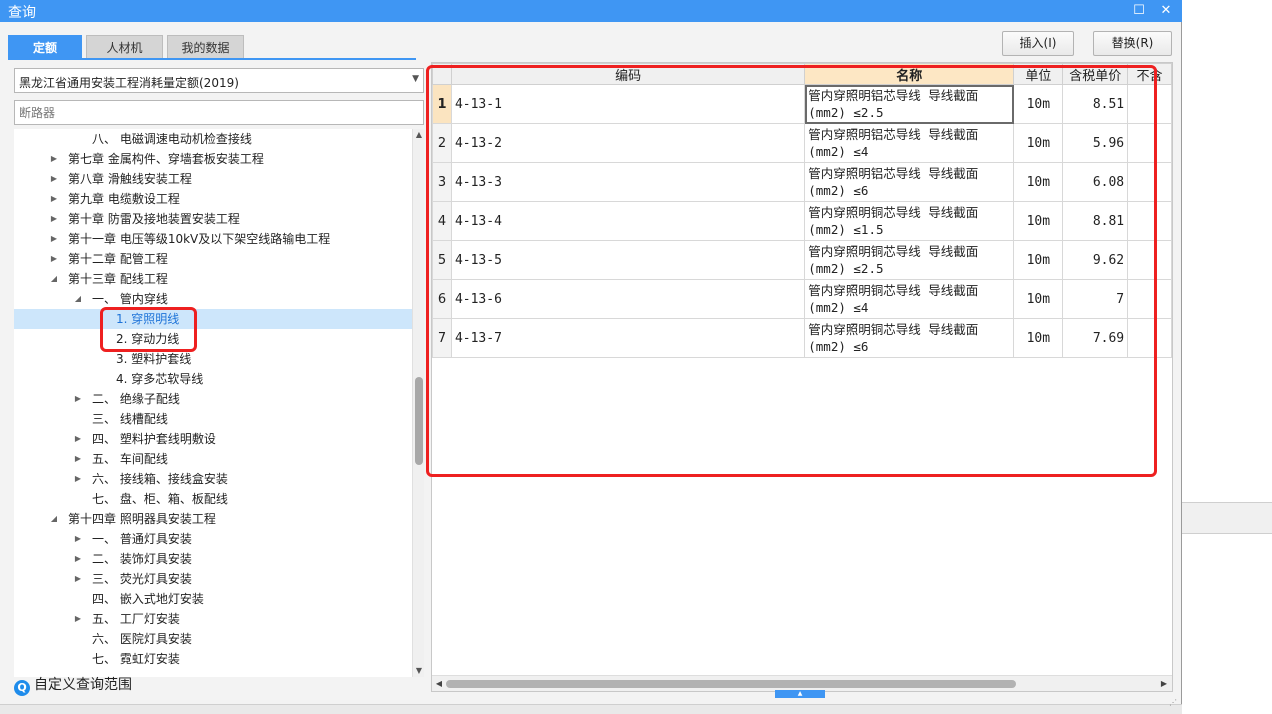  I want to click on column-header-unit: 单位, so click(1038, 74).